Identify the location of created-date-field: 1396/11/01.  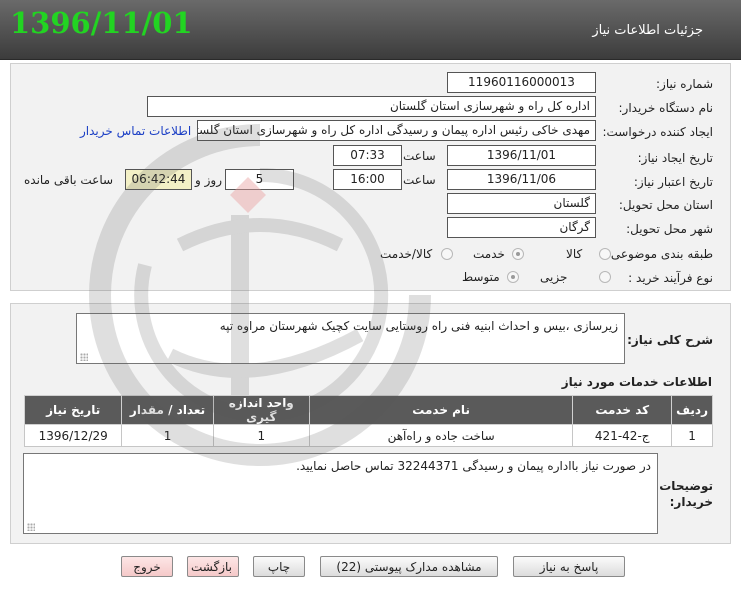
(521, 155).